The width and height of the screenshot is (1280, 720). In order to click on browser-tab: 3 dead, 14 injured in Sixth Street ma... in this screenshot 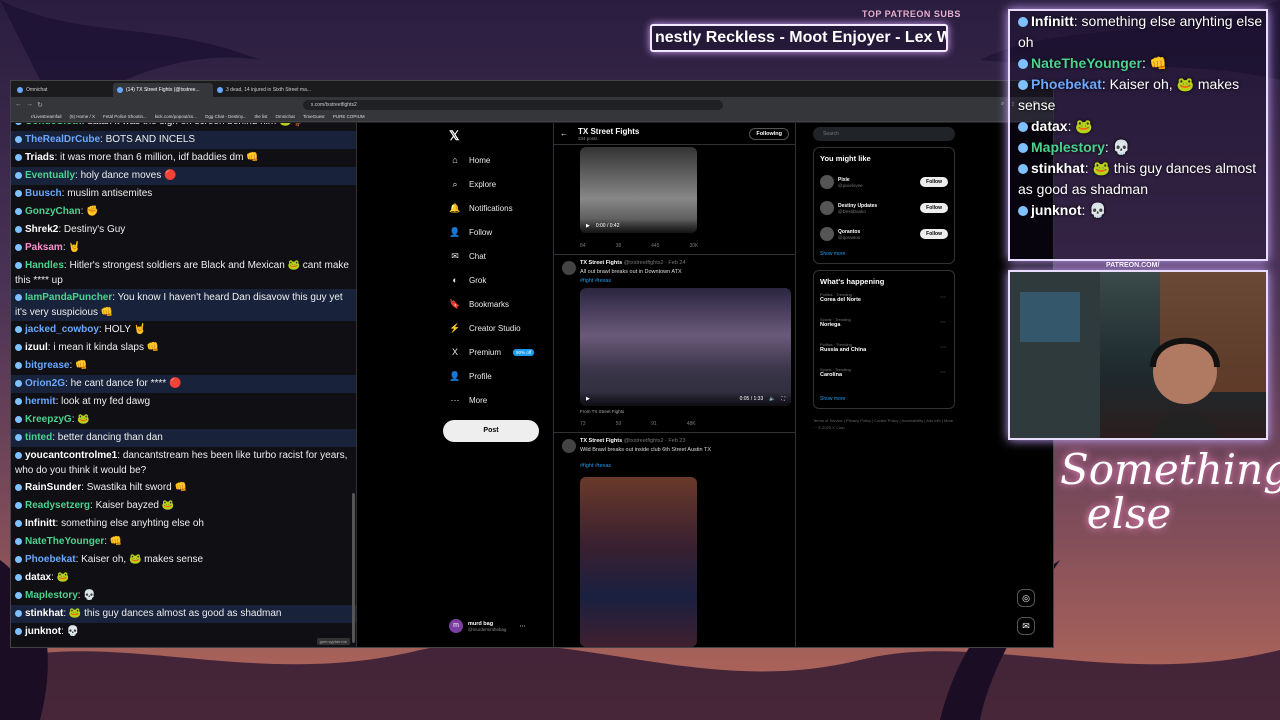, I will do `click(263, 90)`.